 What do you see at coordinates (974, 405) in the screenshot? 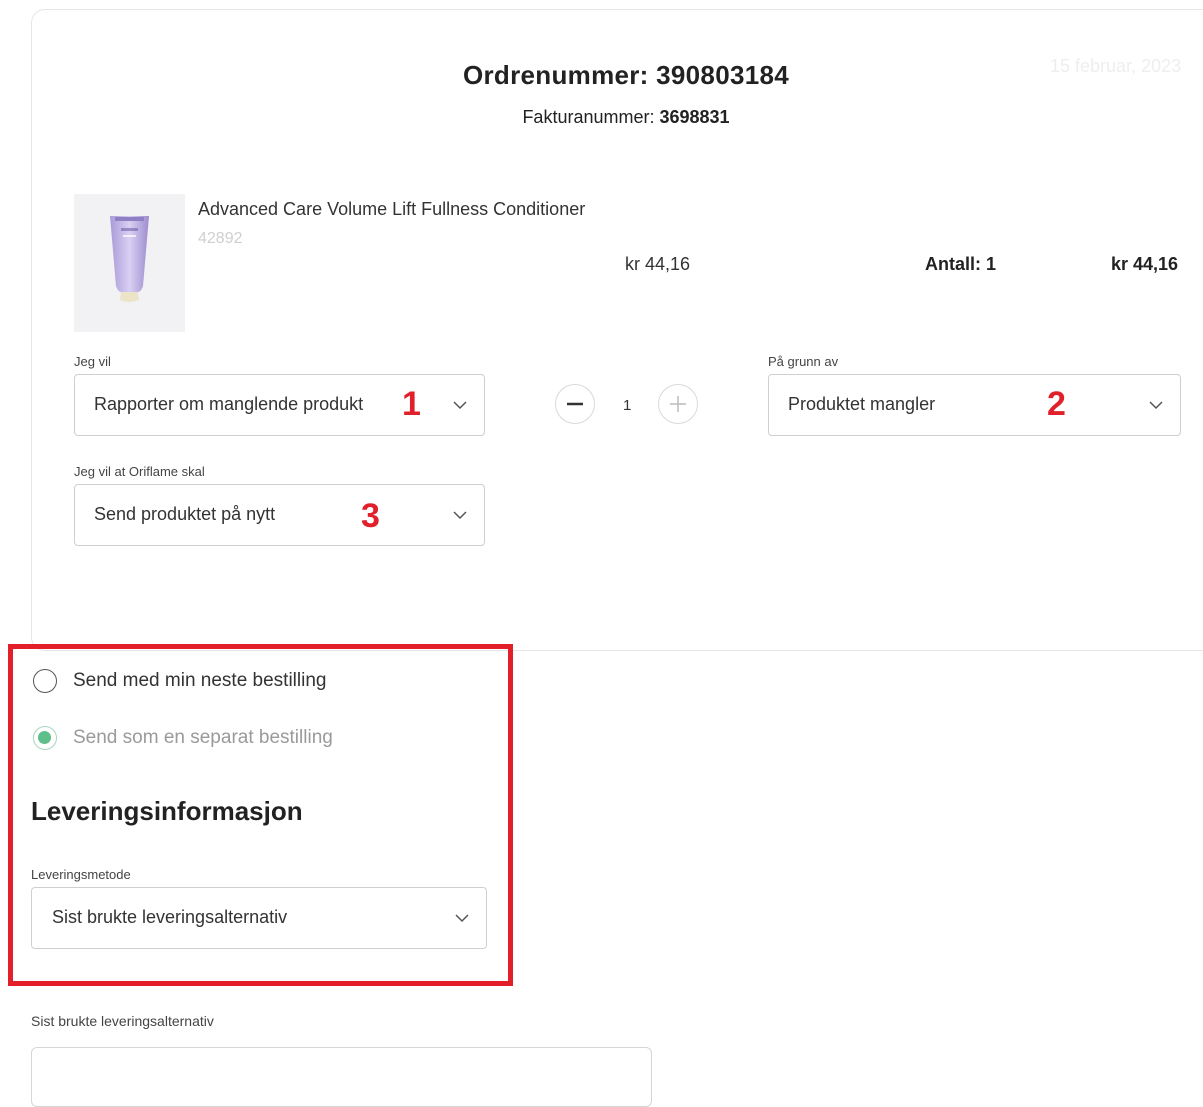
I see `reason-select: Produktet mangler` at bounding box center [974, 405].